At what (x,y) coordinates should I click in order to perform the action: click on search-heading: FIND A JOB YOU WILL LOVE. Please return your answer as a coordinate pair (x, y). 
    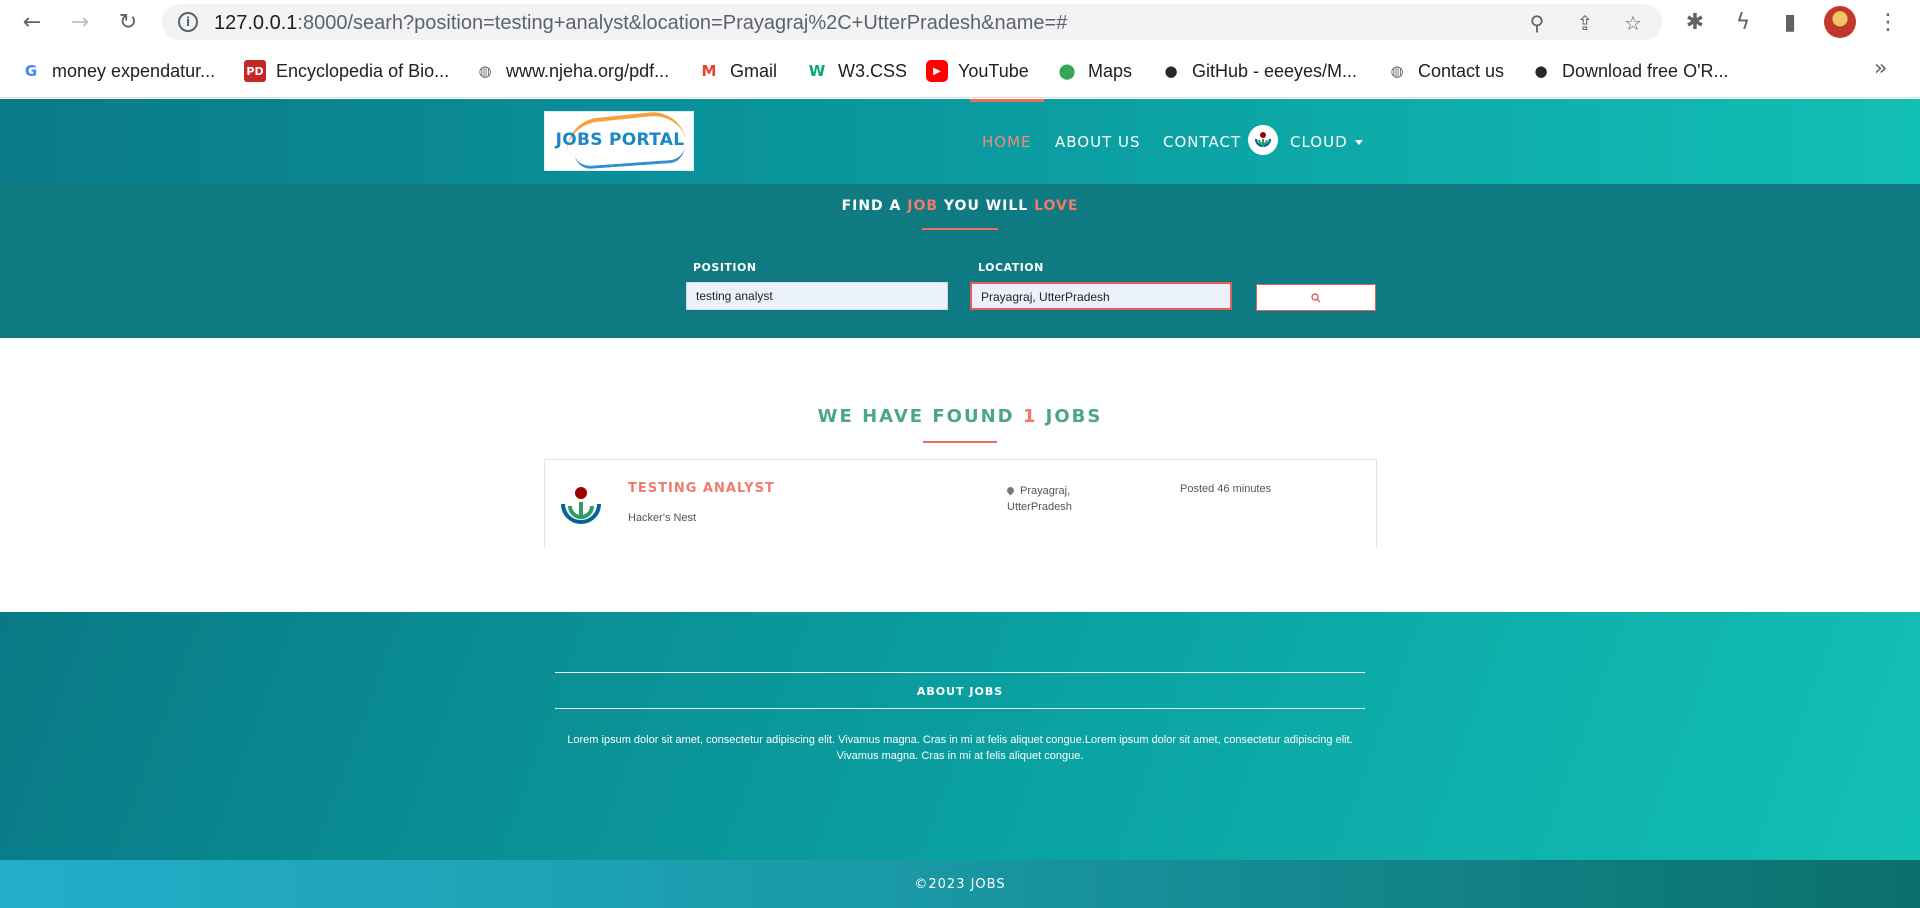
    Looking at the image, I should click on (960, 206).